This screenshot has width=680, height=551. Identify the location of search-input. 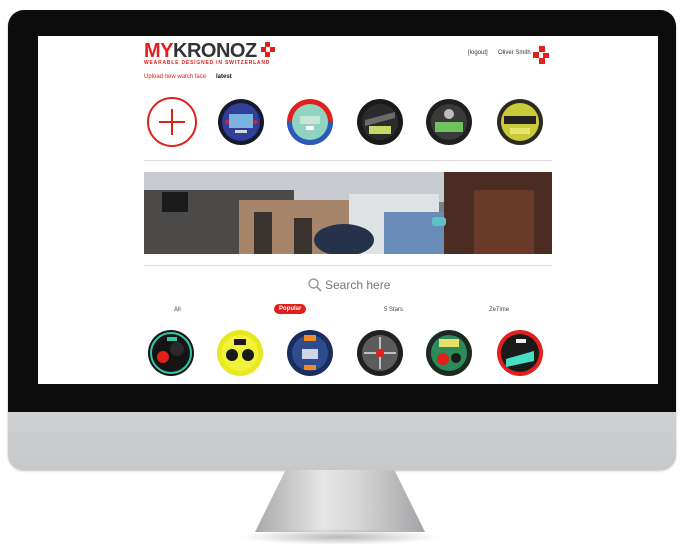
(385, 285).